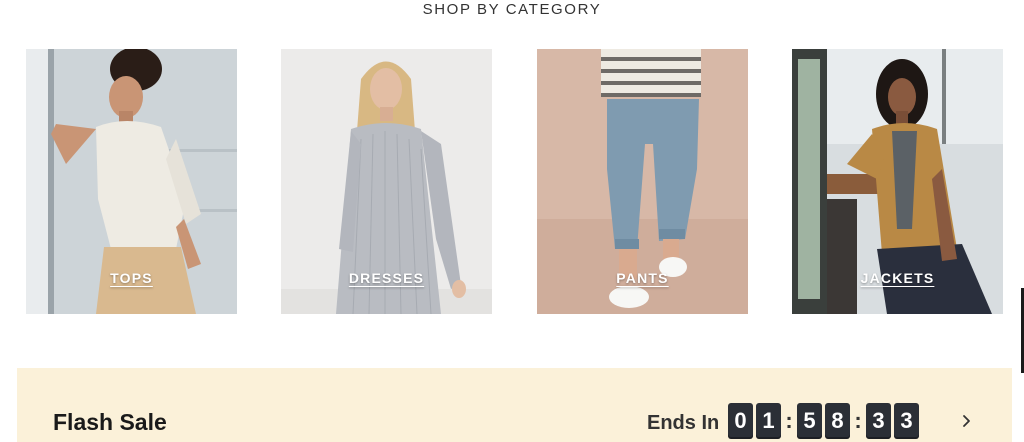 The image size is (1024, 442). I want to click on flash-sale-title: Flash Sale, so click(110, 422).